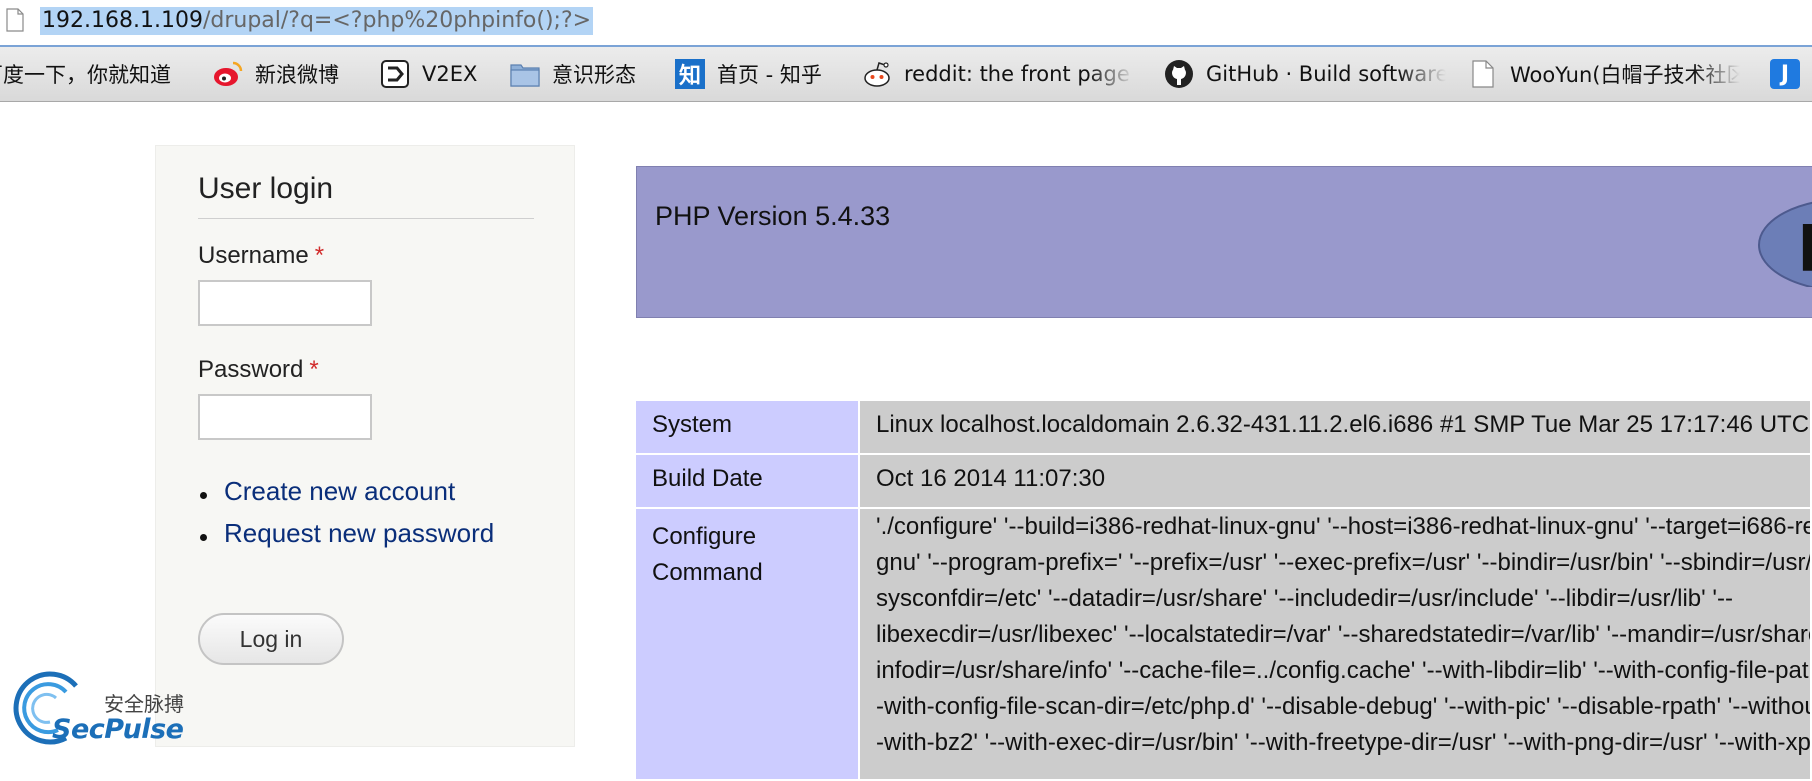 This screenshot has height=781, width=1812. Describe the element at coordinates (707, 572) in the screenshot. I see `configure-key-line: Command` at that location.